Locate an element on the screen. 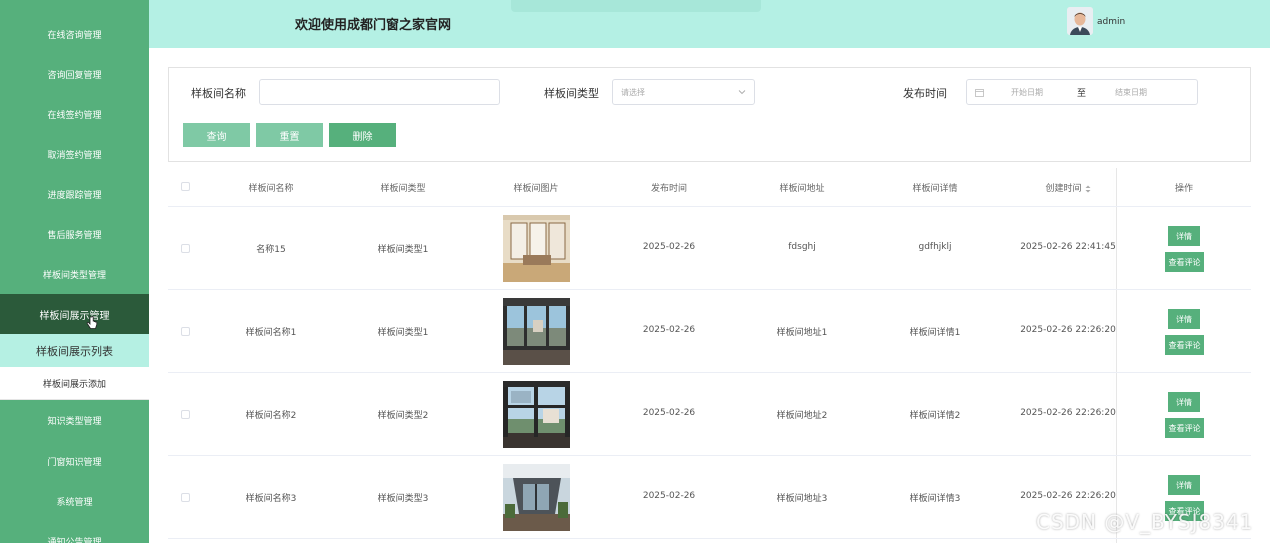 This screenshot has width=1270, height=543. sidebar-item-knowledge-type: 知识类型管理 is located at coordinates (74, 420).